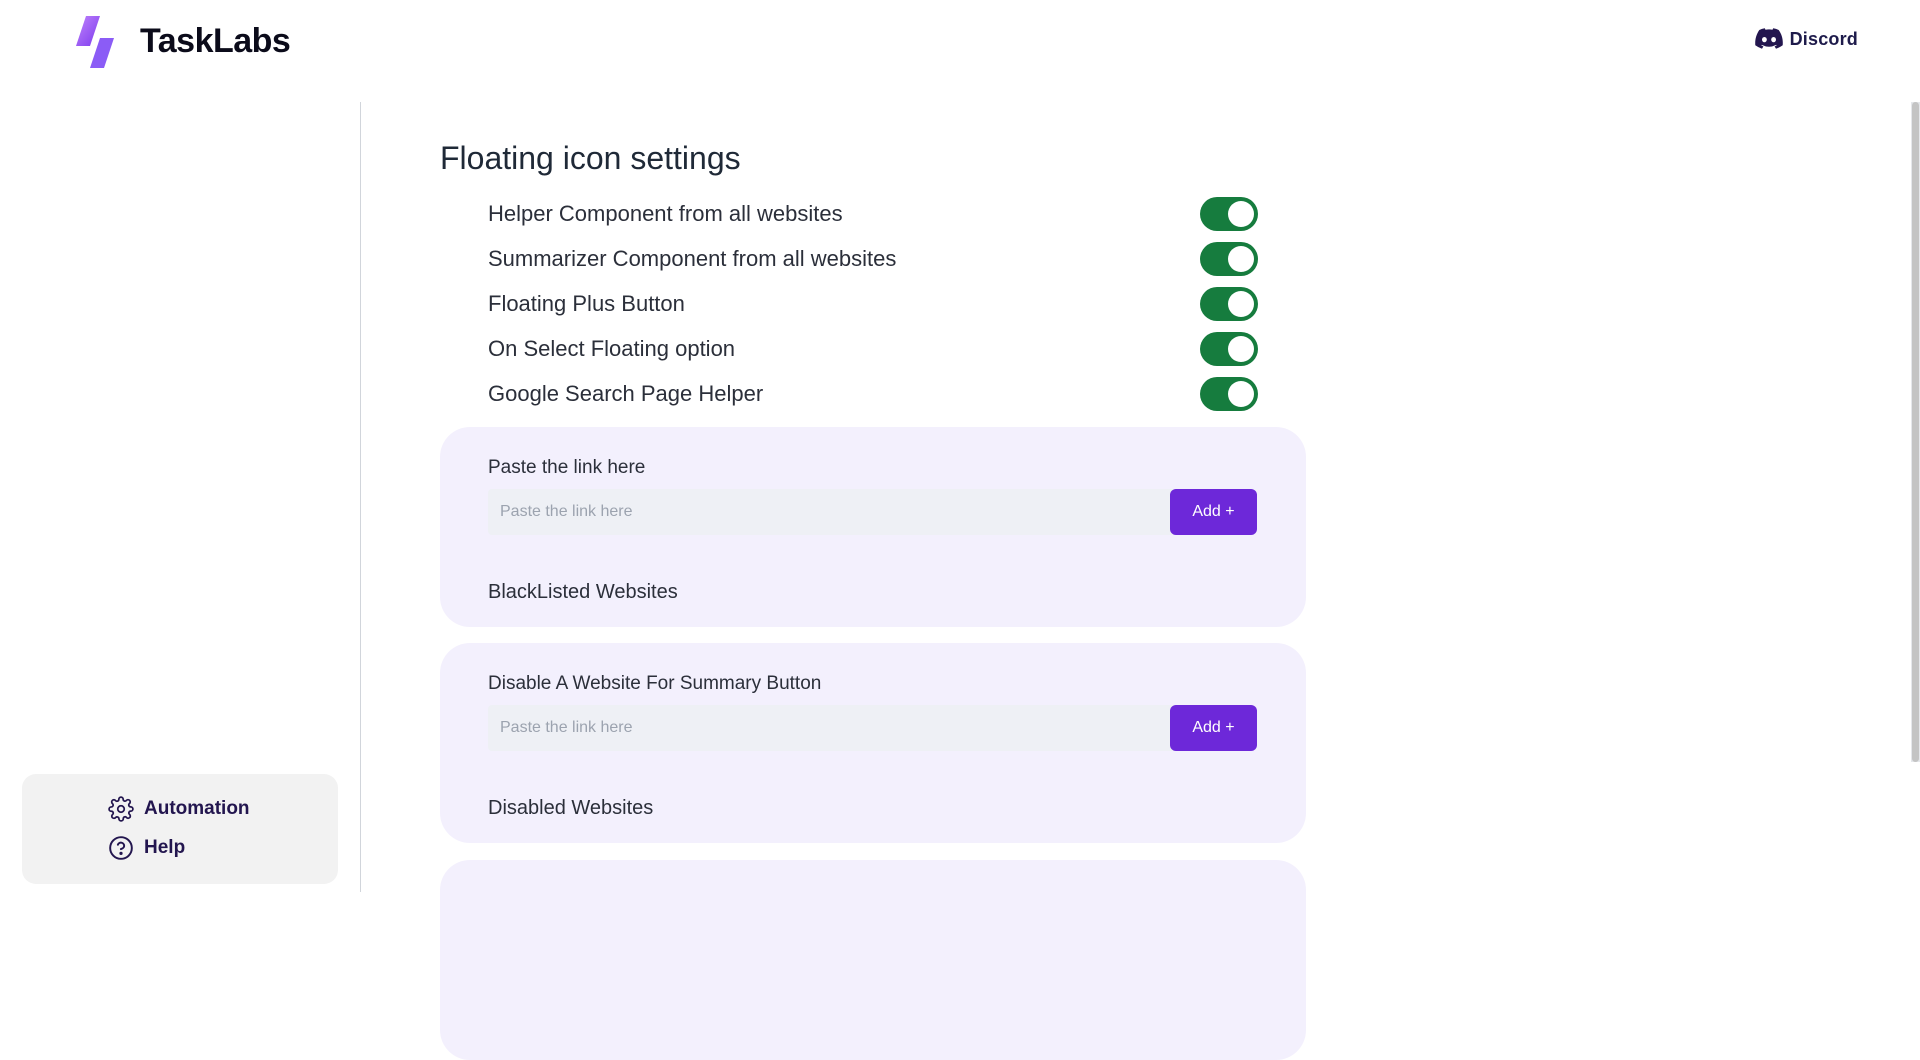 Image resolution: width=1920 pixels, height=1060 pixels. I want to click on floating-plus-button-toggle, so click(1229, 304).